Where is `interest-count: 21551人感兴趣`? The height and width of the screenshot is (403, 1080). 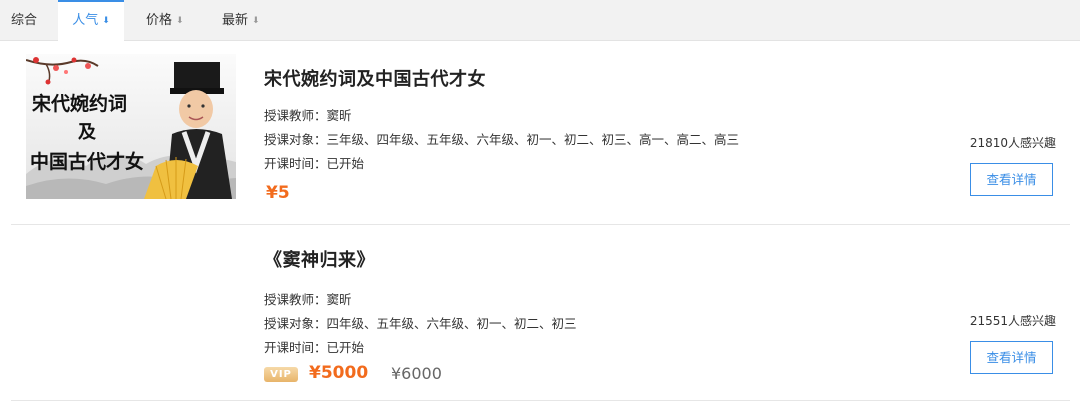
interest-count: 21551人感兴趣 is located at coordinates (1012, 321).